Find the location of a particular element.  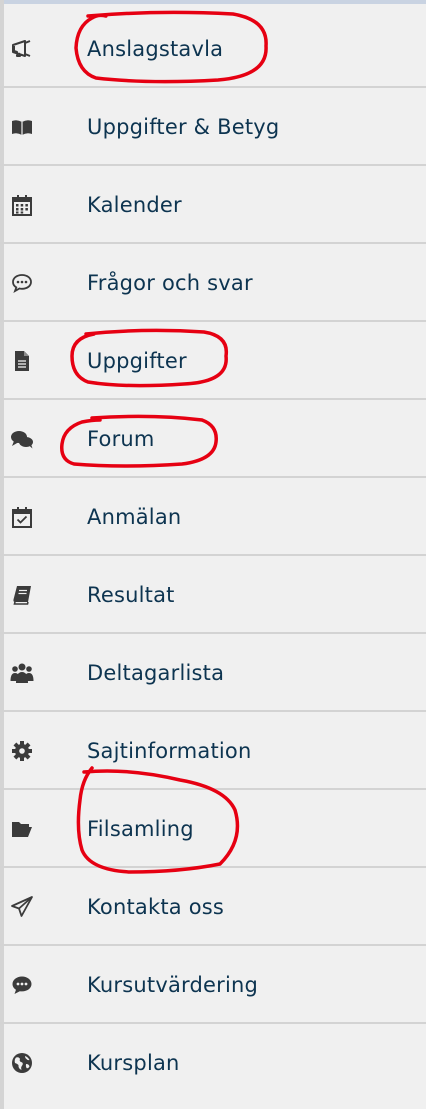

nav-item-kursutvardering: Kursutvärdering is located at coordinates (213, 985).